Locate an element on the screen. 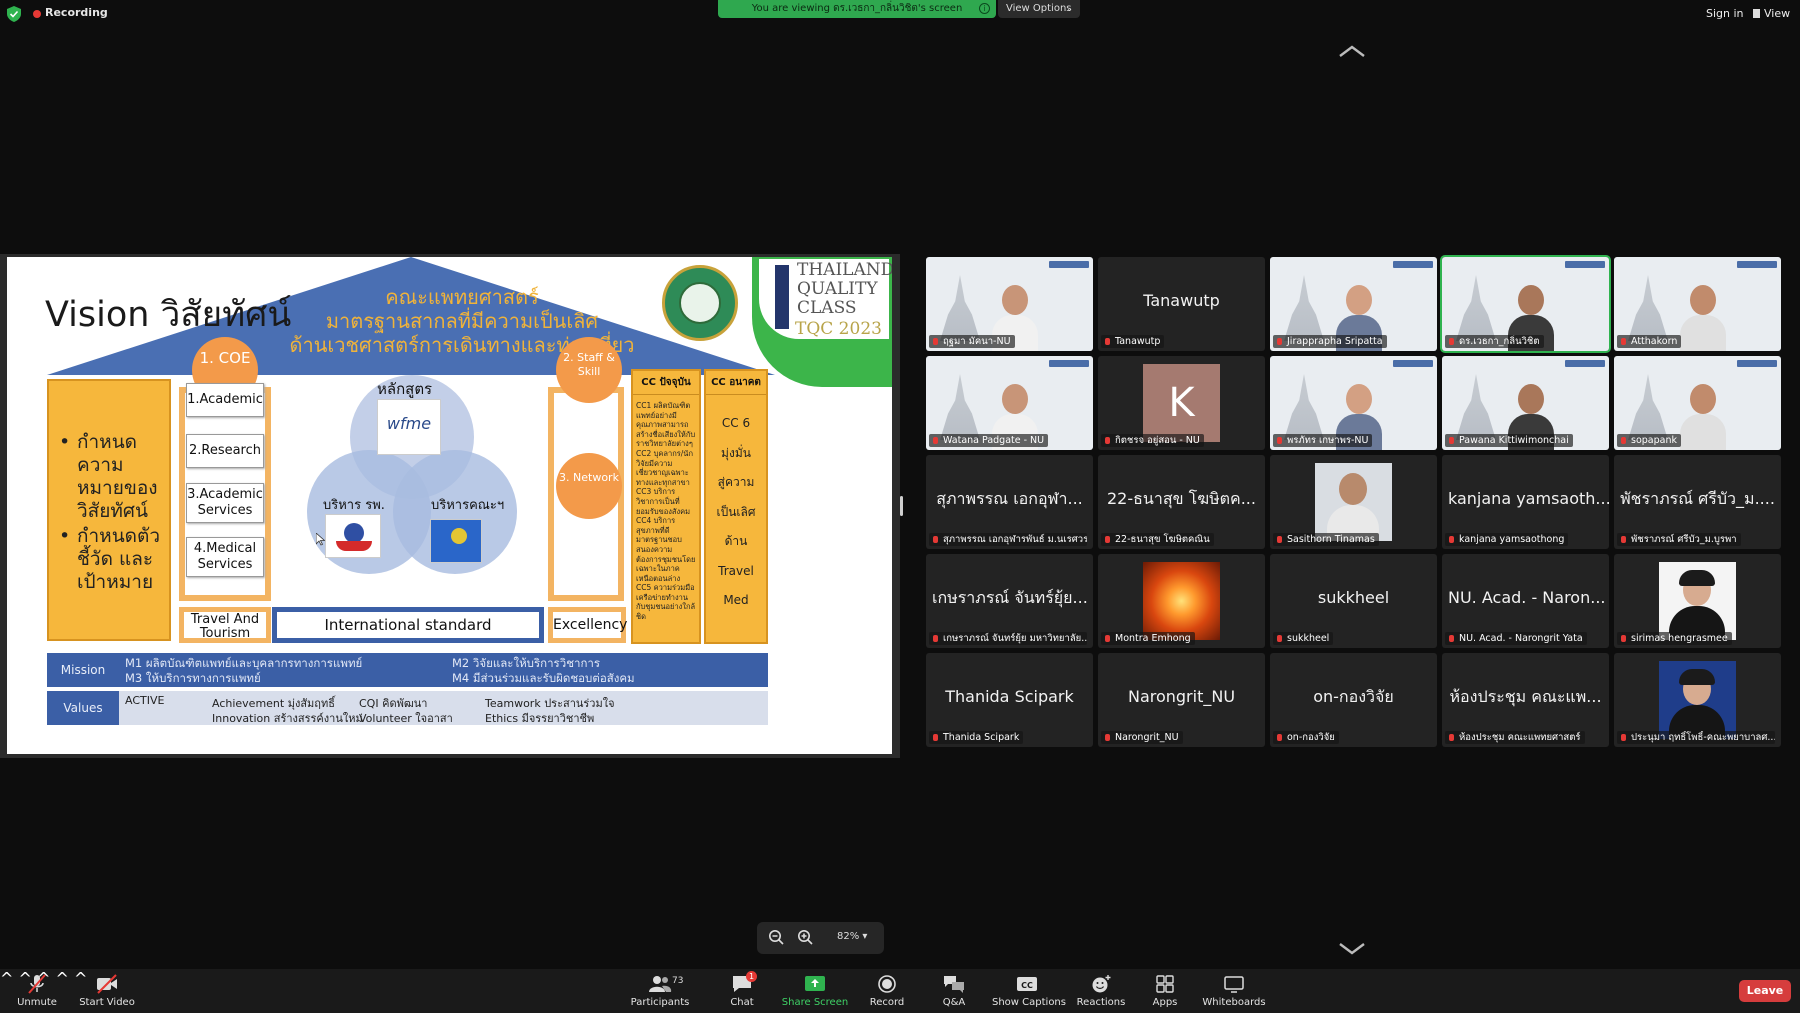 This screenshot has height=1013, width=1800. cc-future-line: CC 6 is located at coordinates (736, 423).